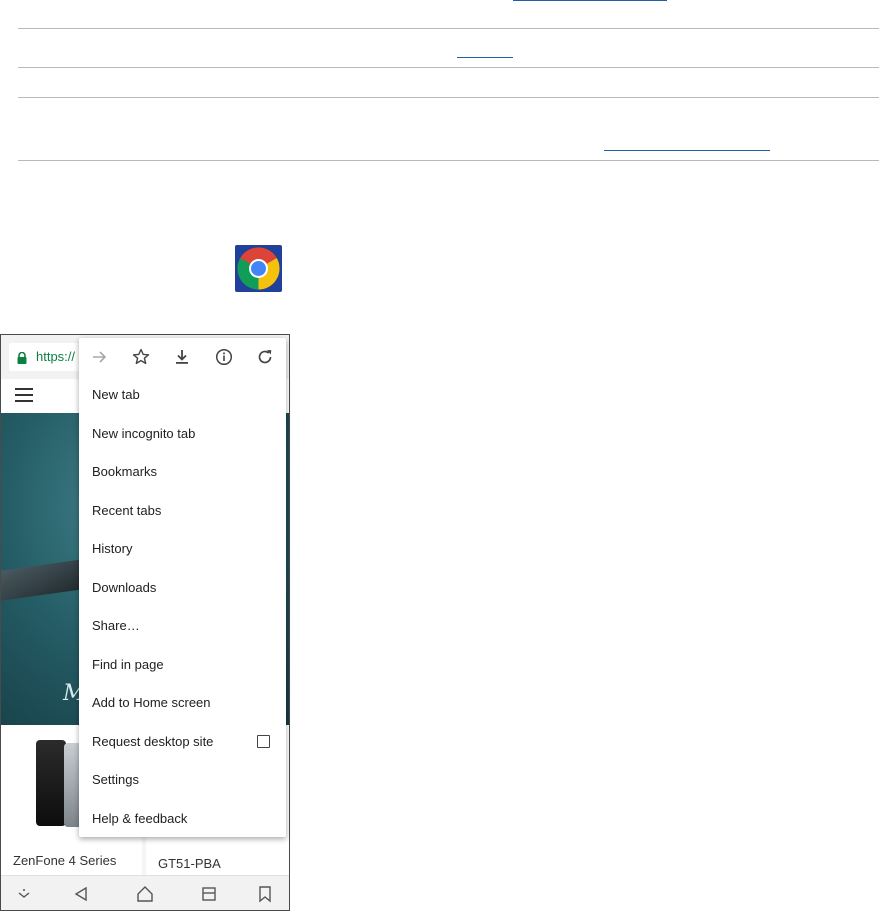 The width and height of the screenshot is (879, 911). I want to click on android-nav-bar, so click(145, 892).